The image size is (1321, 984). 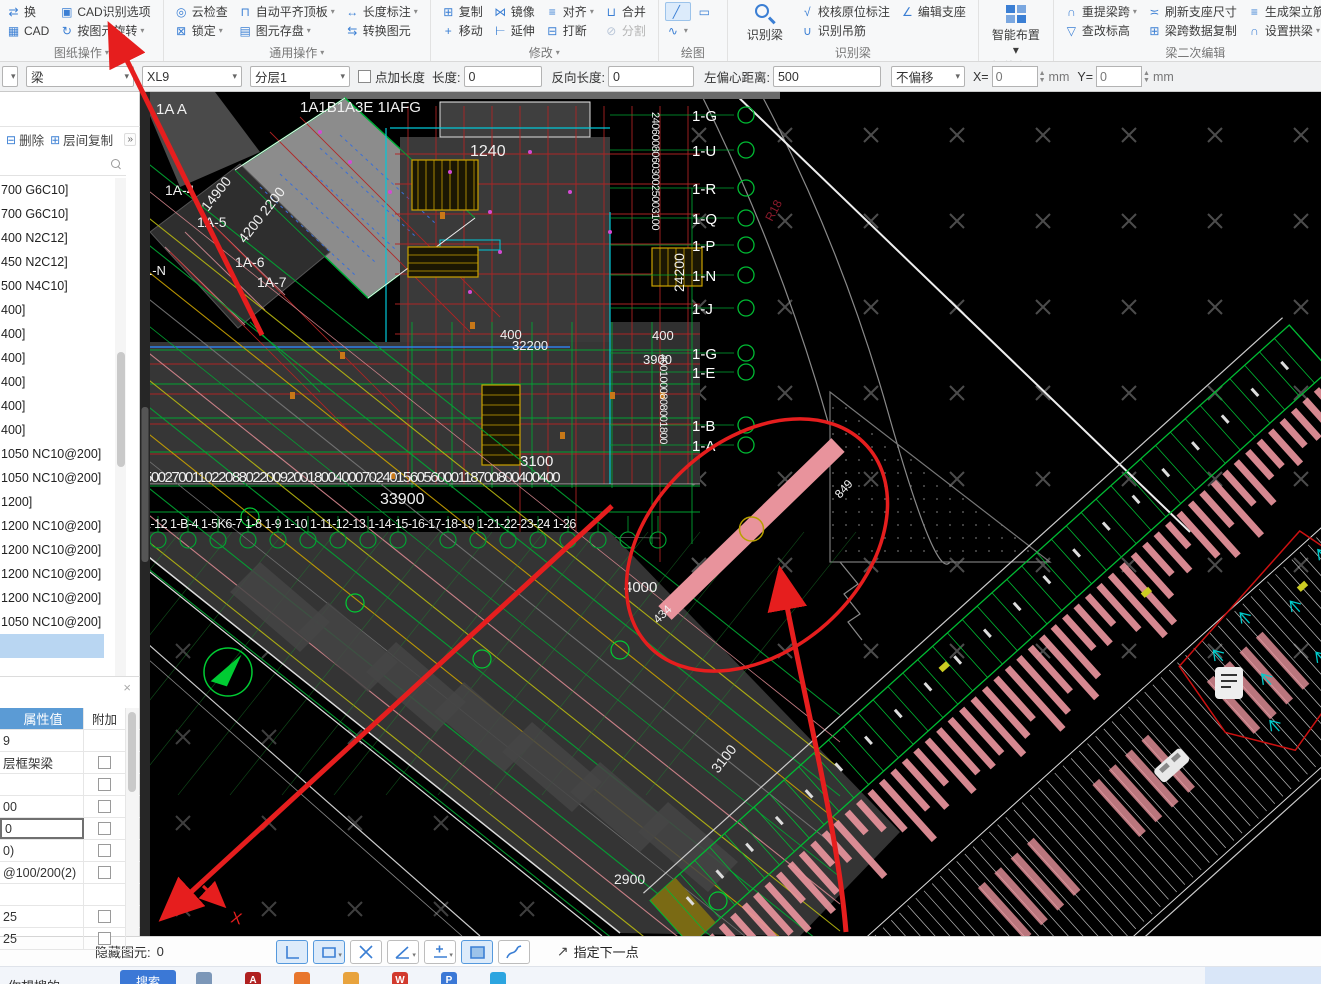 I want to click on calculator-icon, so click(x=204, y=978).